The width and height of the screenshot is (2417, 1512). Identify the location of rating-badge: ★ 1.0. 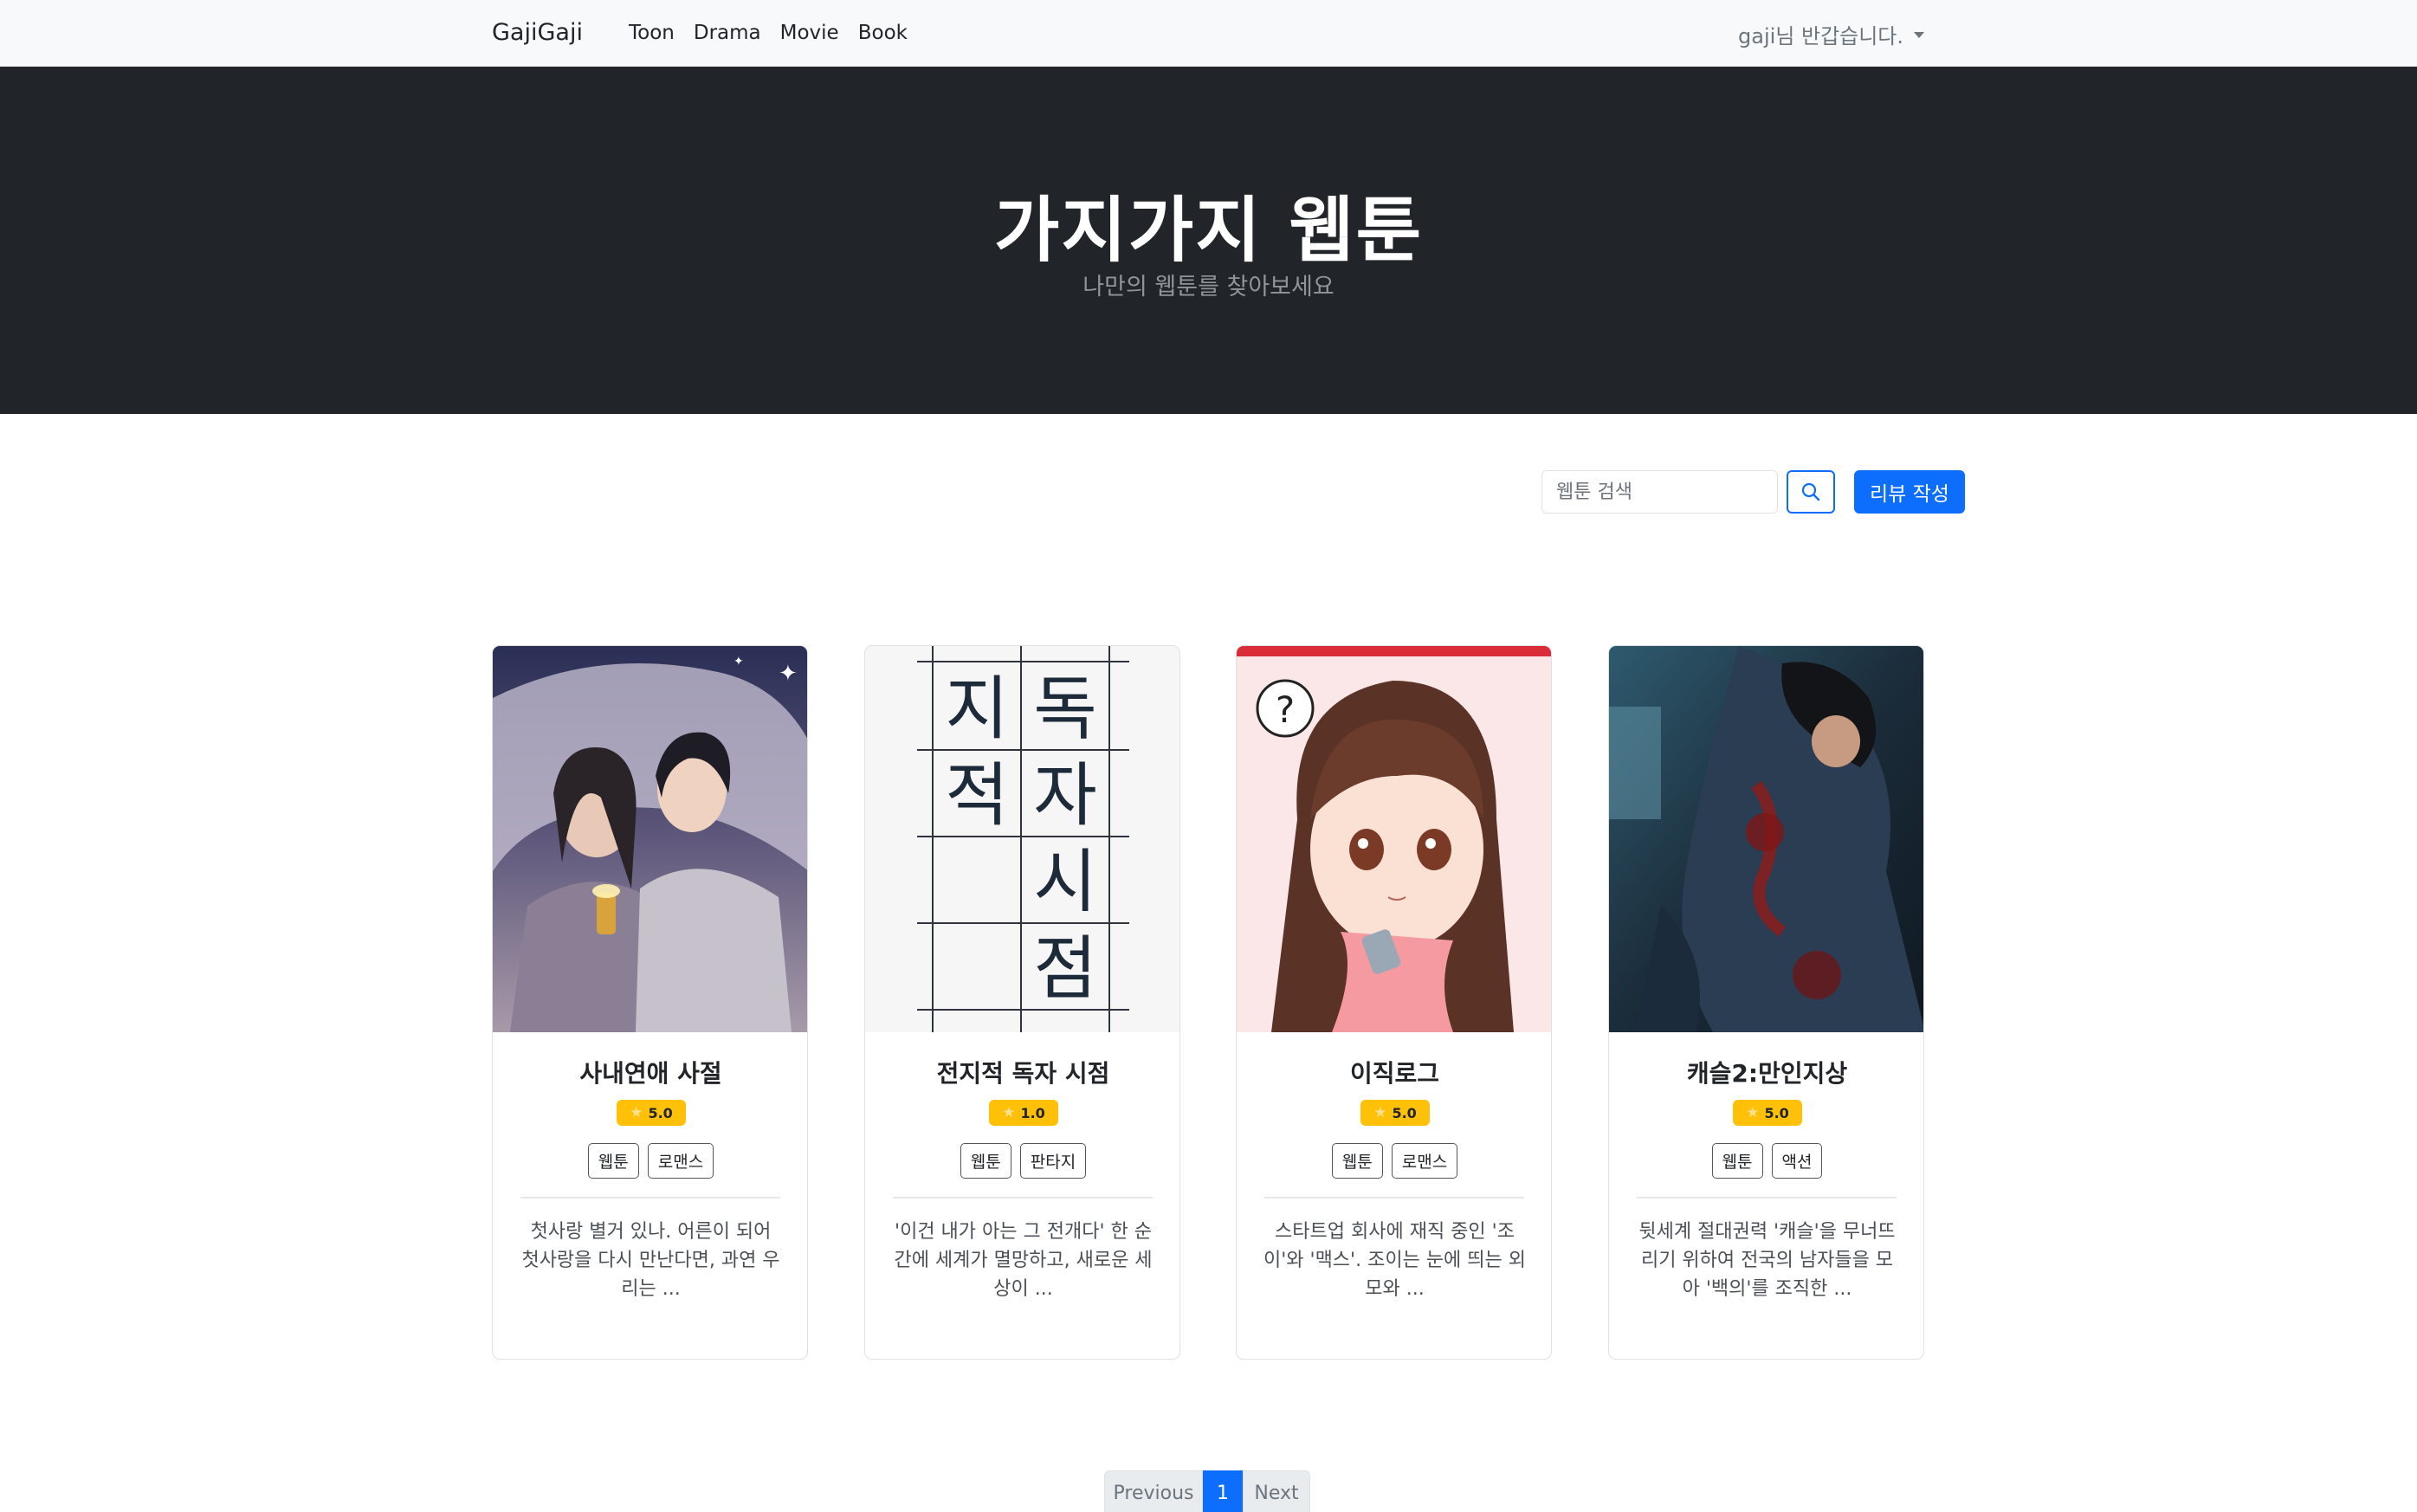
(1024, 1113).